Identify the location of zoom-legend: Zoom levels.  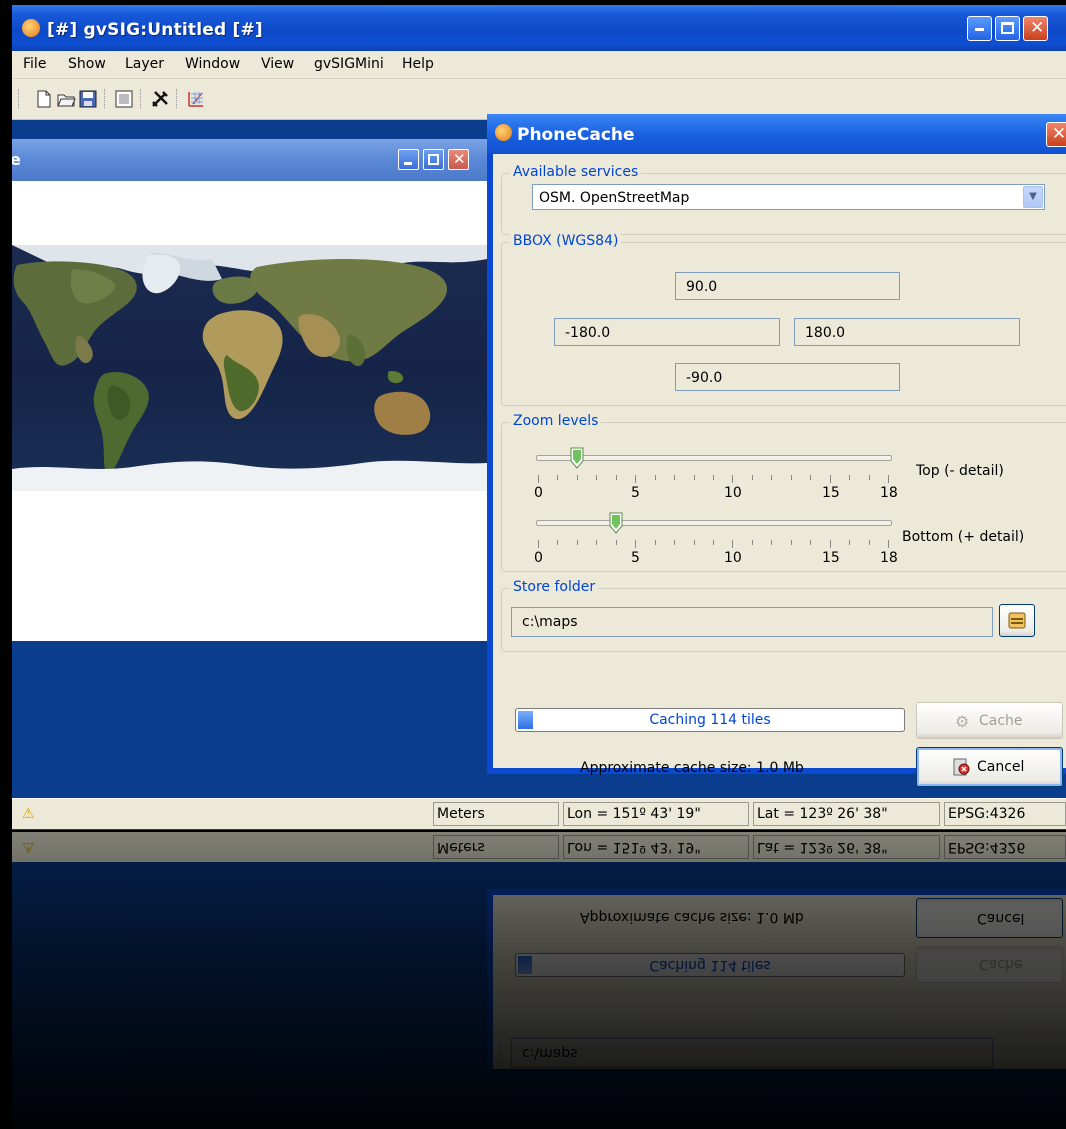
(556, 421).